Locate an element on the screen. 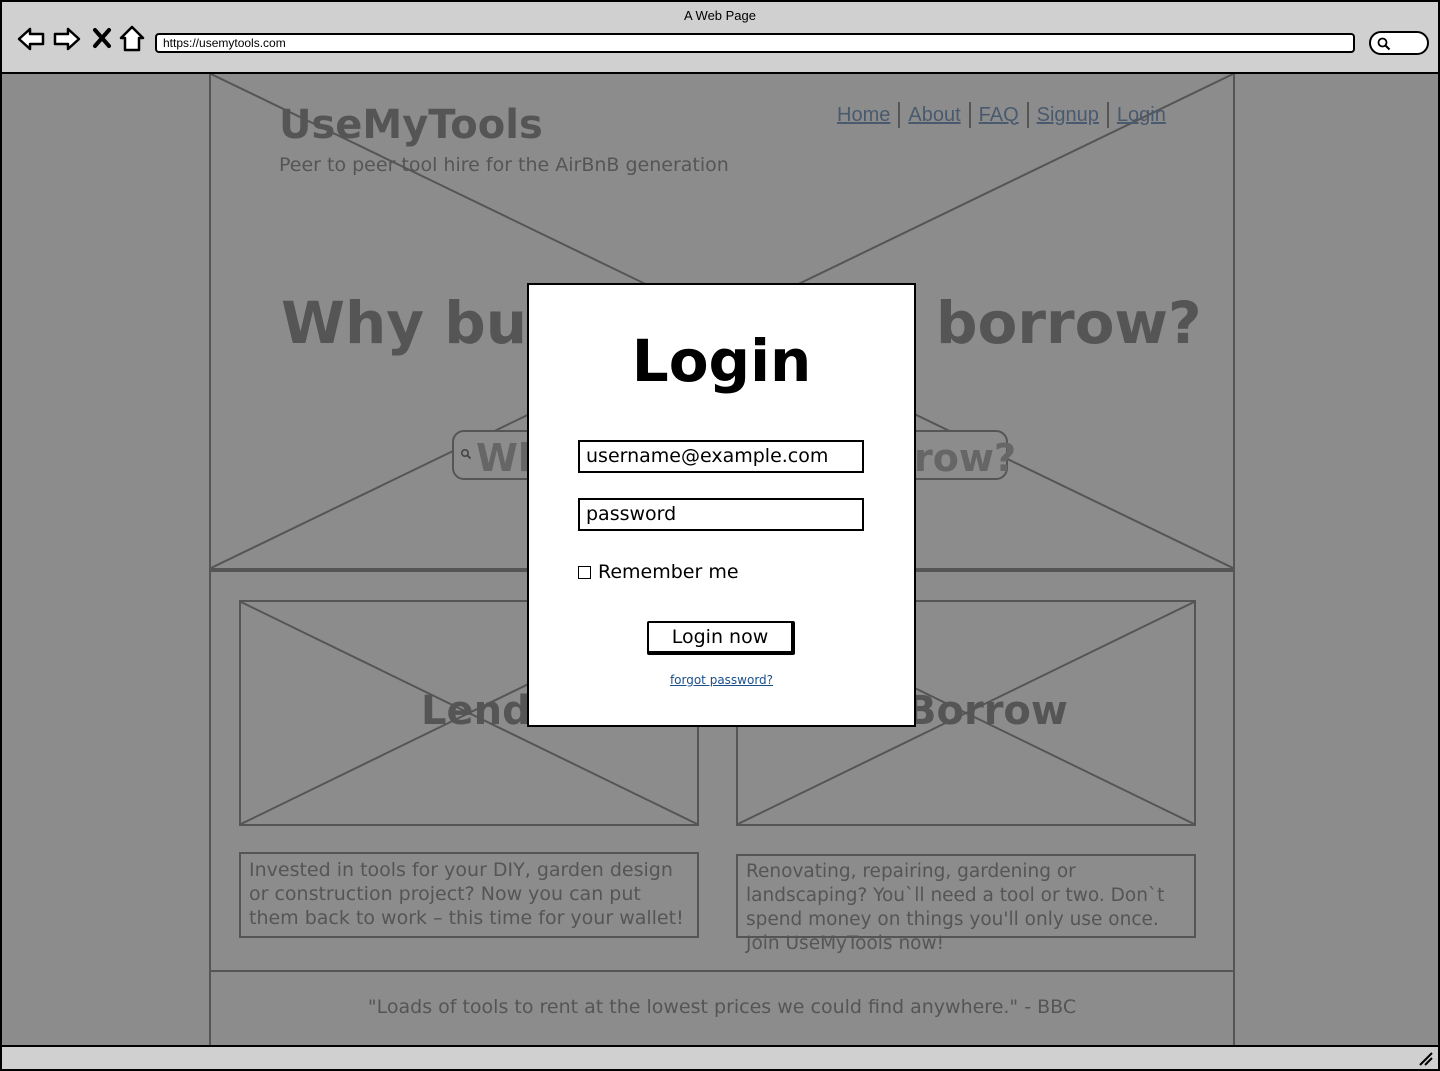 Image resolution: width=1440 pixels, height=1071 pixels. hero-search-placeholder-end: row? is located at coordinates (965, 458).